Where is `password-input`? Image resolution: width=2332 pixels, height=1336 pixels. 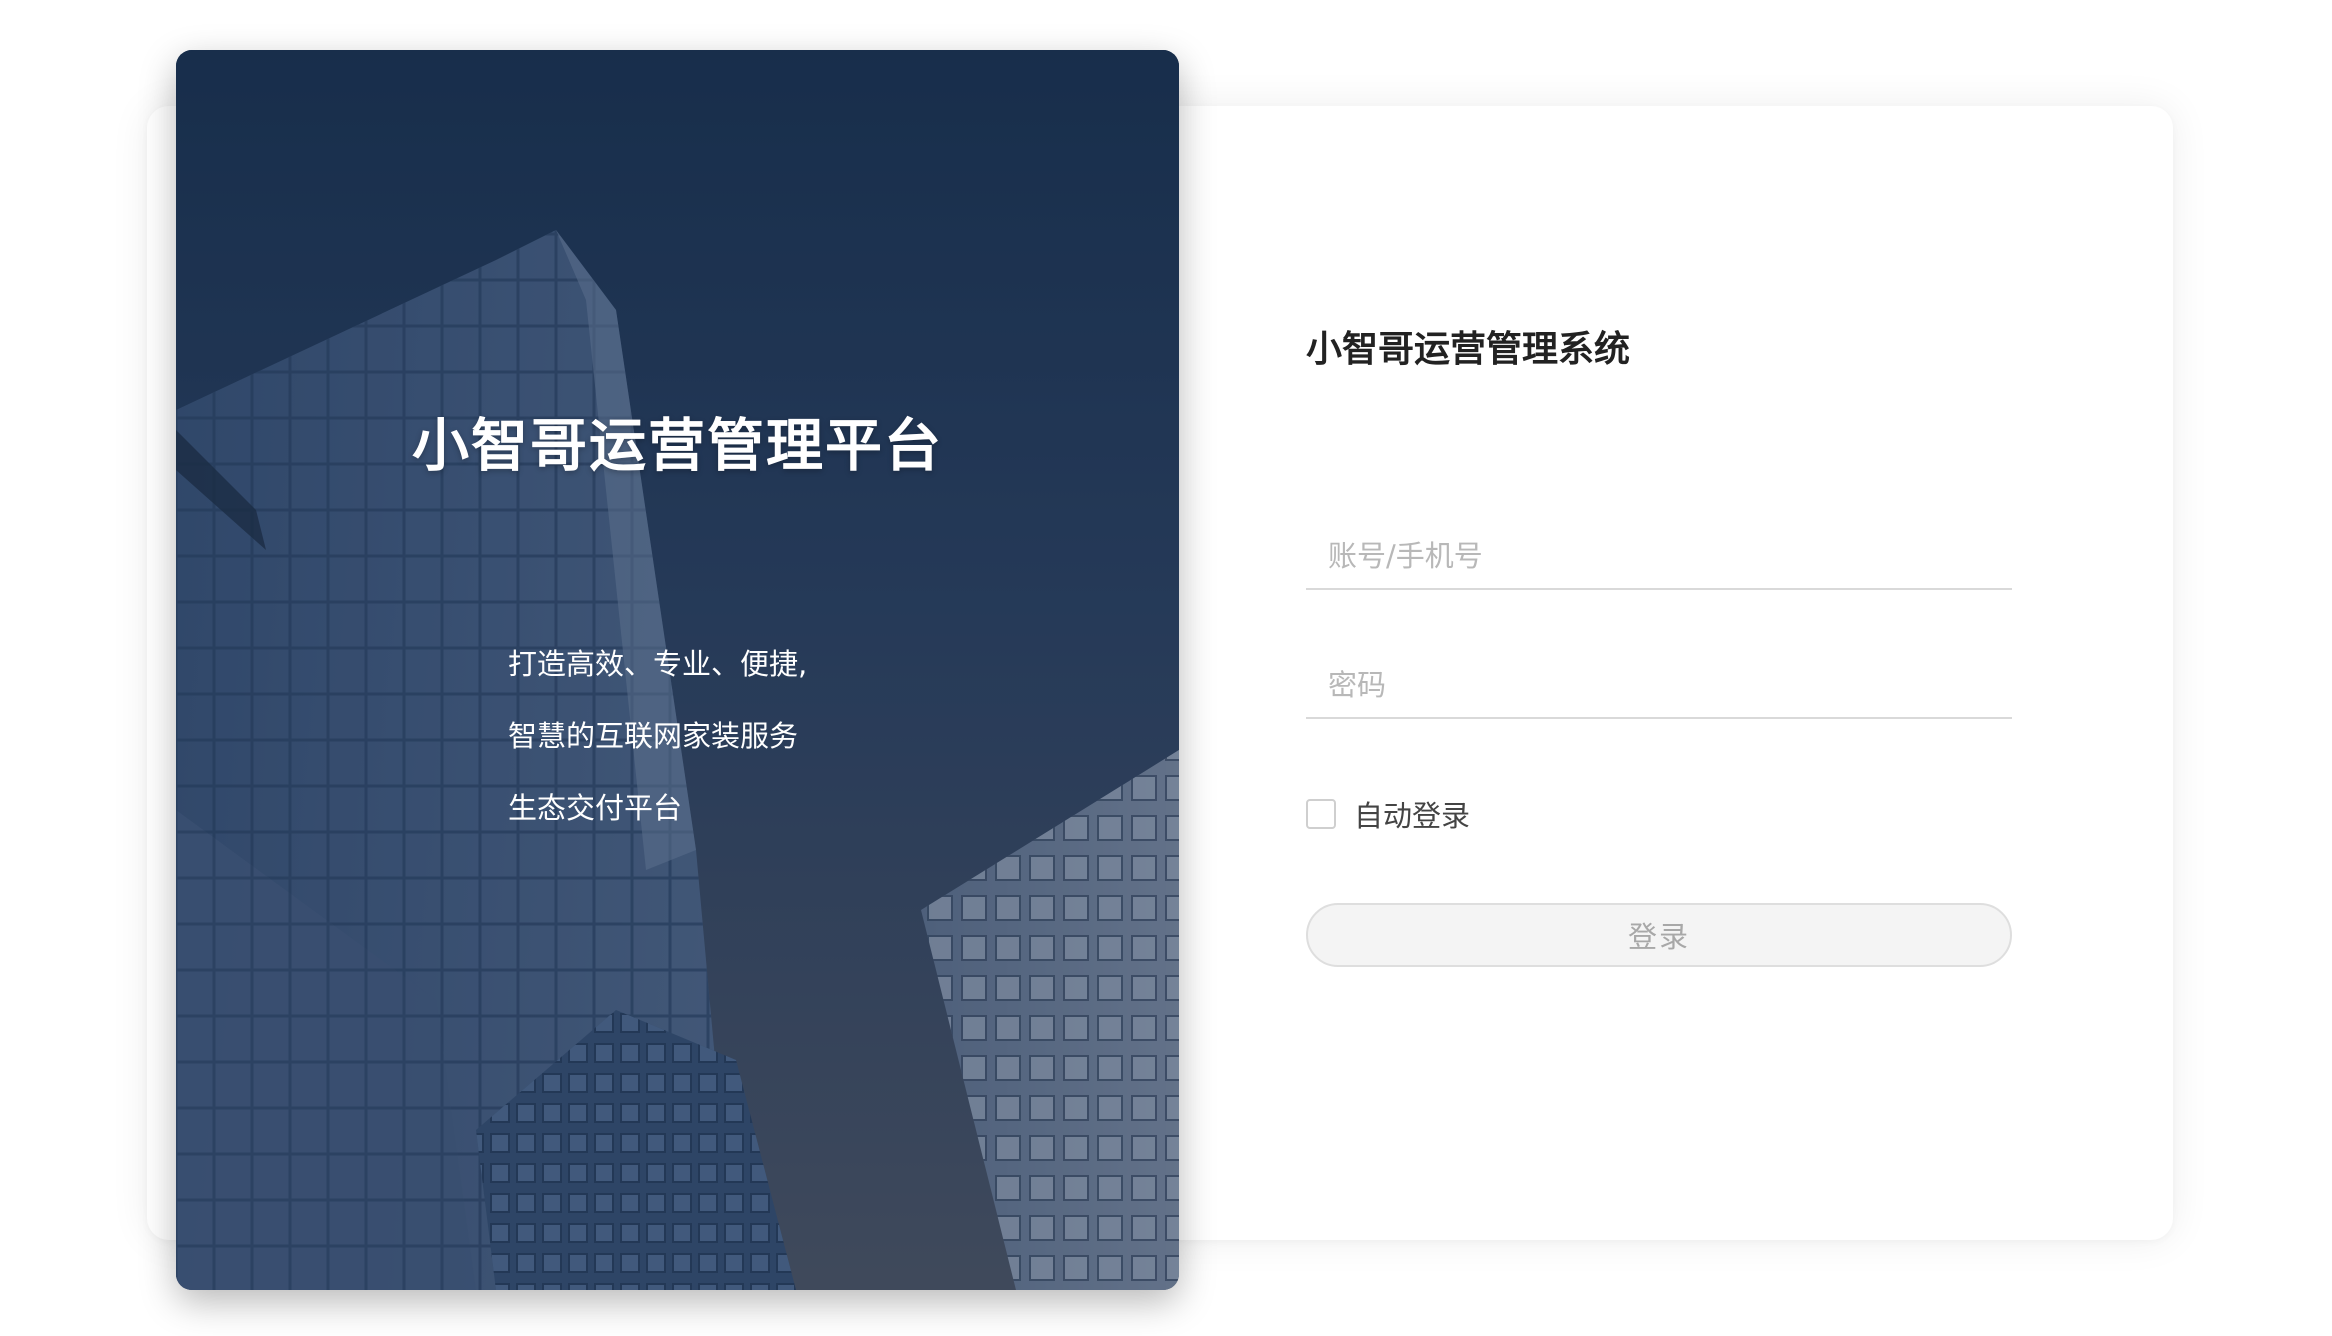 password-input is located at coordinates (1659, 685).